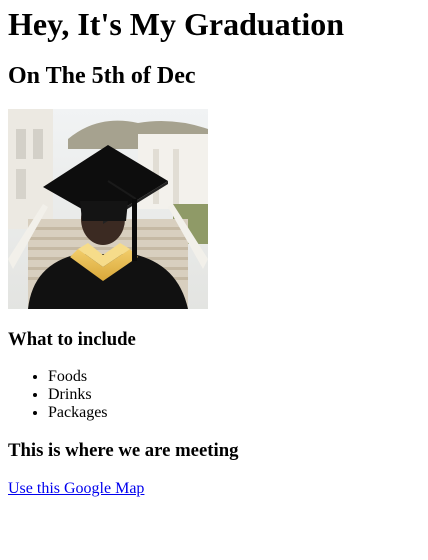 The width and height of the screenshot is (428, 560). Describe the element at coordinates (102, 76) in the screenshot. I see `event-date-subtitle: On The 5th of Dec` at that location.